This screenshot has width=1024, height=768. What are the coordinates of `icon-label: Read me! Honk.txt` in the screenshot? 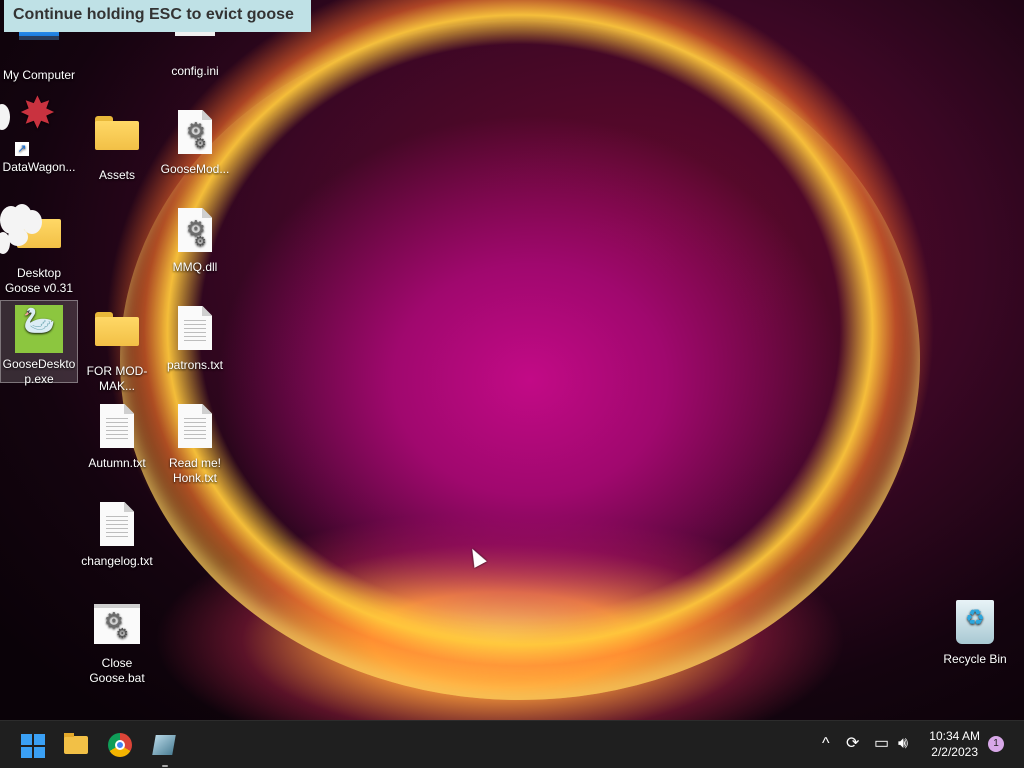 It's located at (195, 470).